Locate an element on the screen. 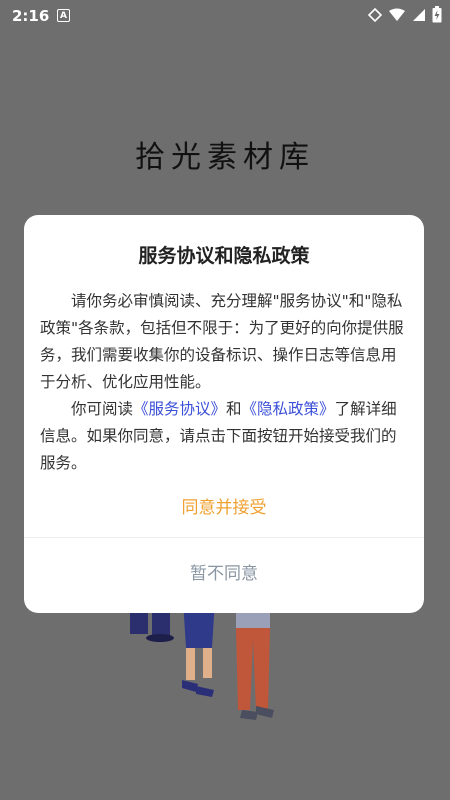 The height and width of the screenshot is (800, 450). people-illustration is located at coordinates (202, 660).